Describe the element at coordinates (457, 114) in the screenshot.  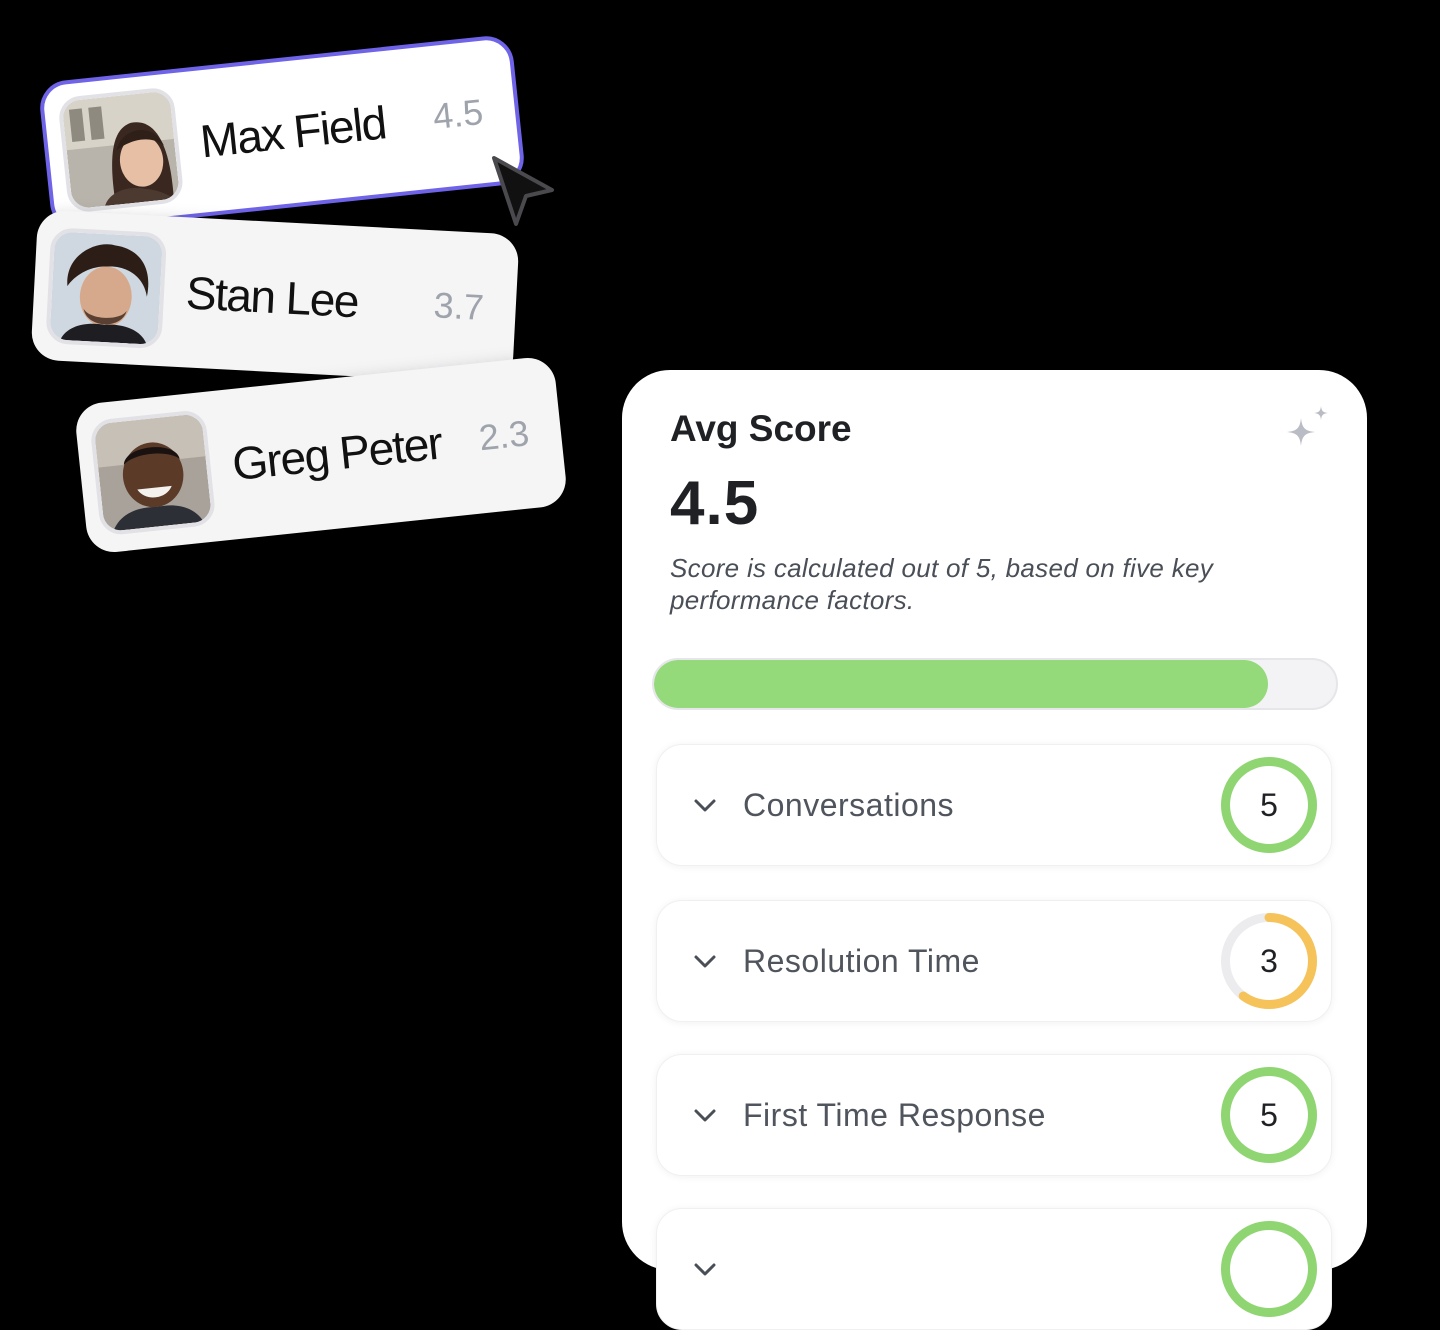
I see `agent-score: 4.5` at that location.